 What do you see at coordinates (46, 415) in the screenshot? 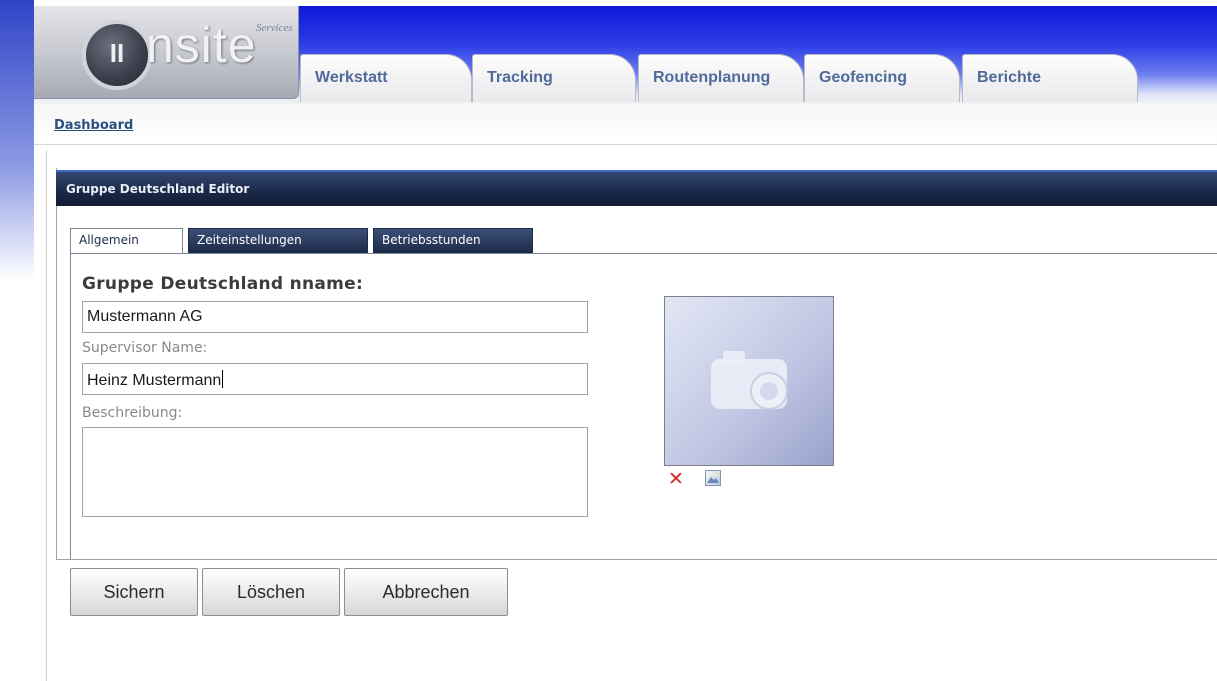
I see `left-divider` at bounding box center [46, 415].